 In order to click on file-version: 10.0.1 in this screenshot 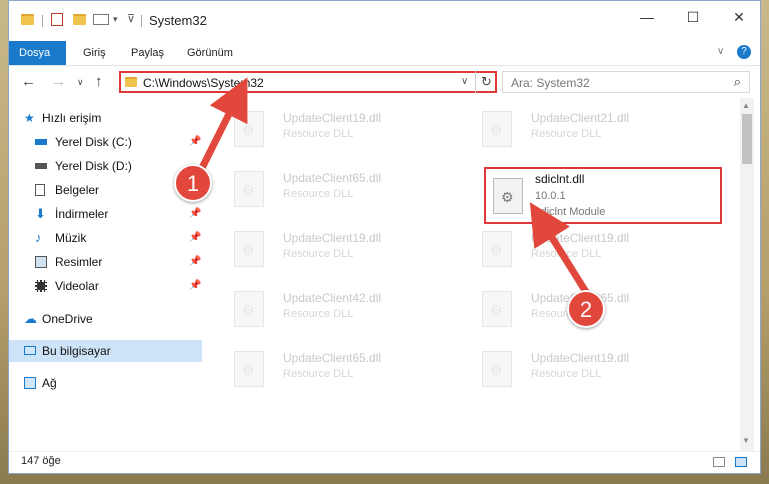, I will do `click(550, 196)`.